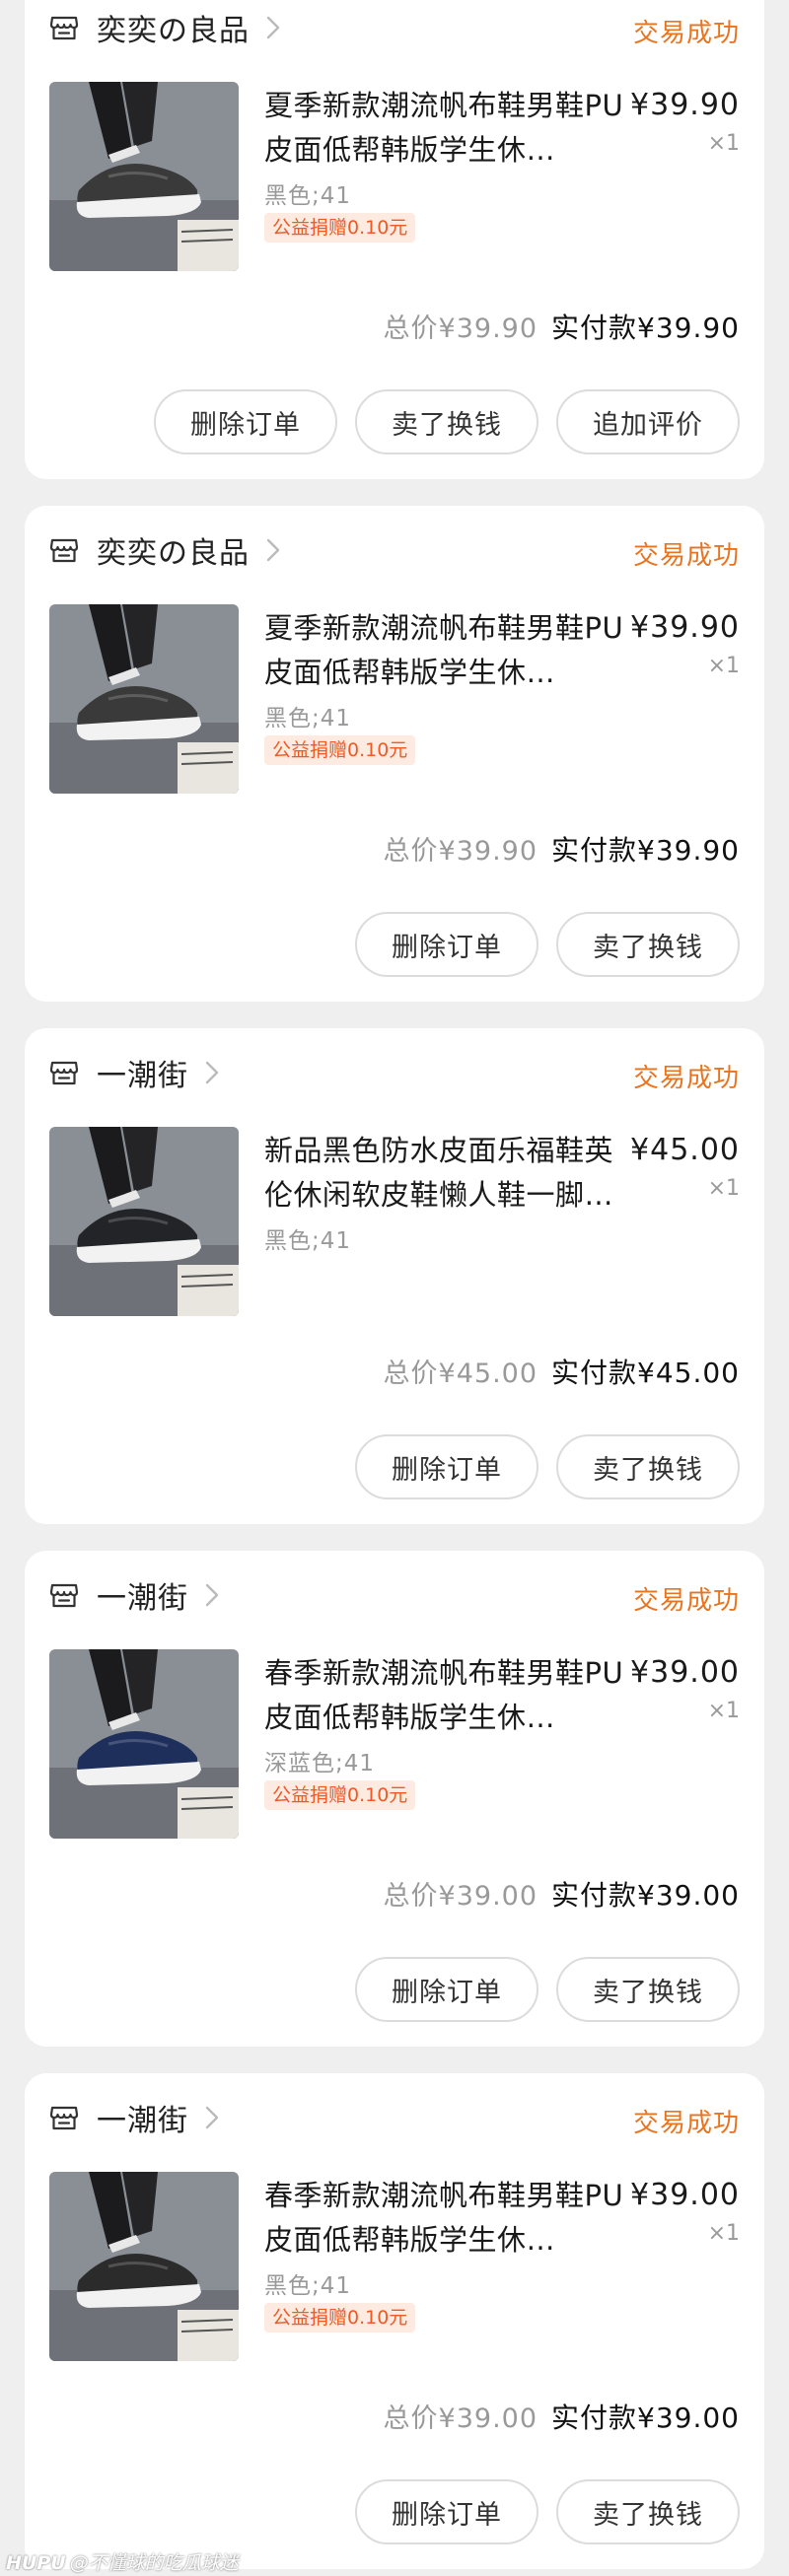  I want to click on watermark-brand: HUPU, so click(36, 2563).